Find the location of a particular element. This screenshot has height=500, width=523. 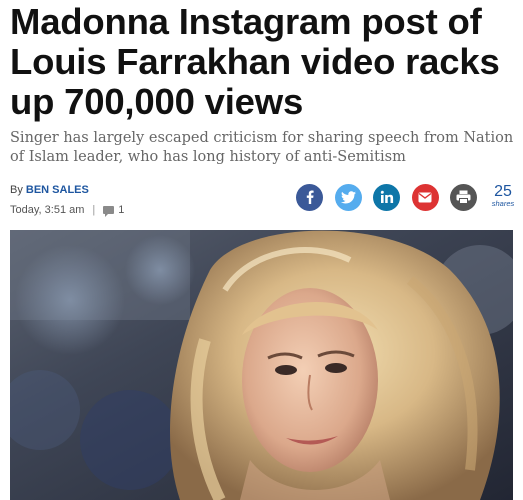

facebook-icon is located at coordinates (310, 197).